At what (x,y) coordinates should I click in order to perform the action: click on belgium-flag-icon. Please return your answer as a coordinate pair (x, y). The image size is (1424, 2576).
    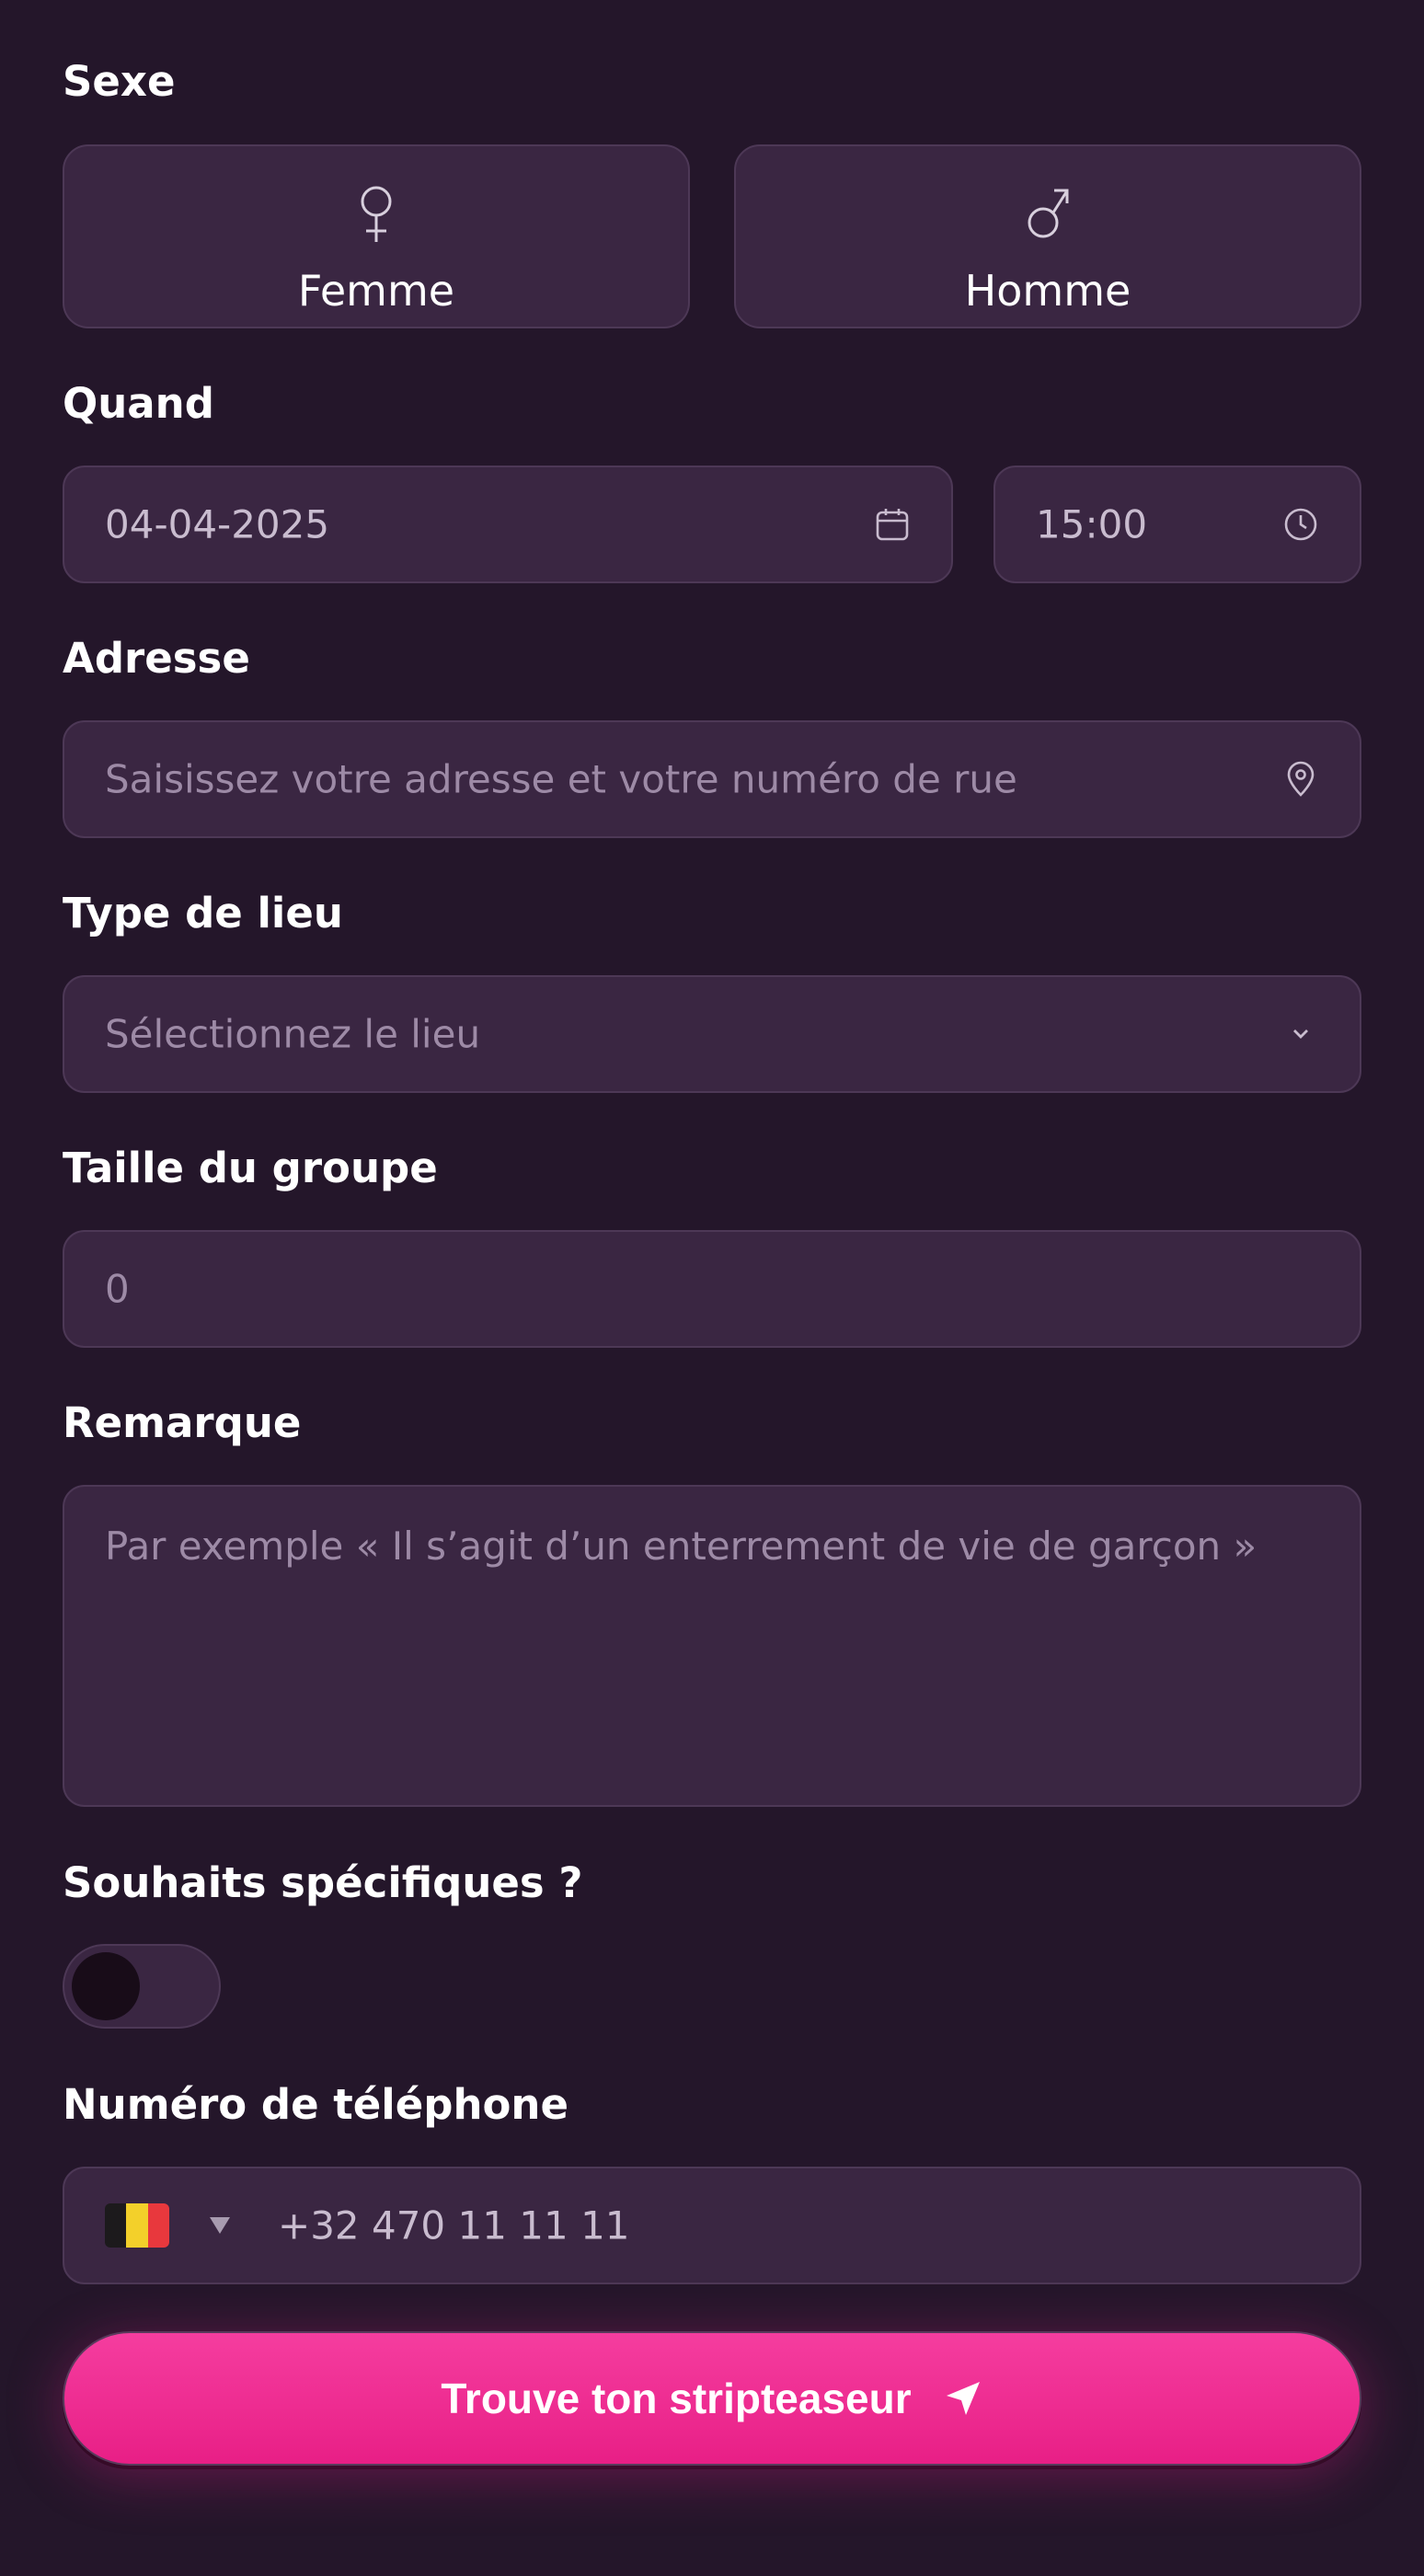
    Looking at the image, I should click on (137, 2225).